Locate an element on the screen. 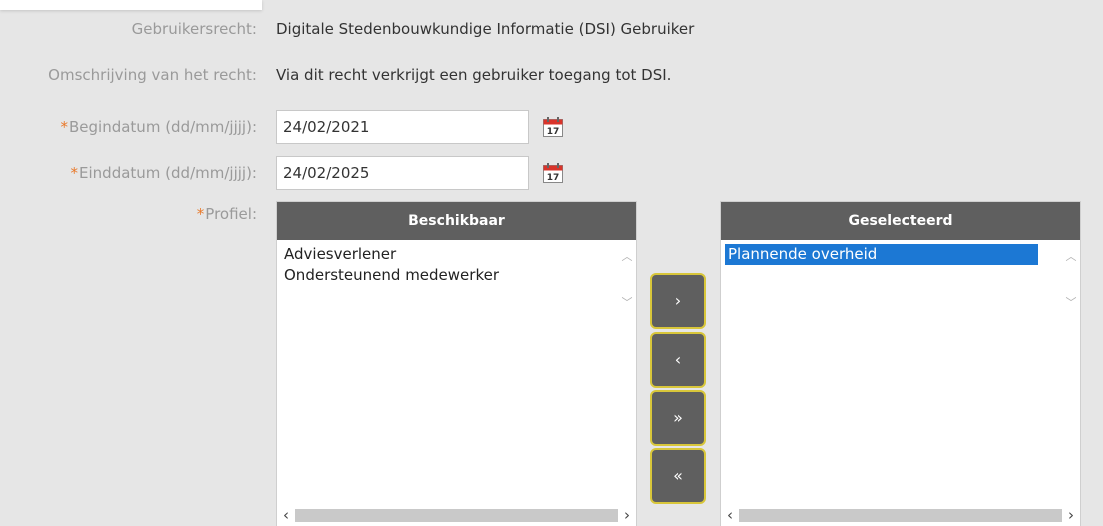 The image size is (1103, 526). row-einddatum: *Einddatum (dd/mm/jjjj): 17 is located at coordinates (551, 173).